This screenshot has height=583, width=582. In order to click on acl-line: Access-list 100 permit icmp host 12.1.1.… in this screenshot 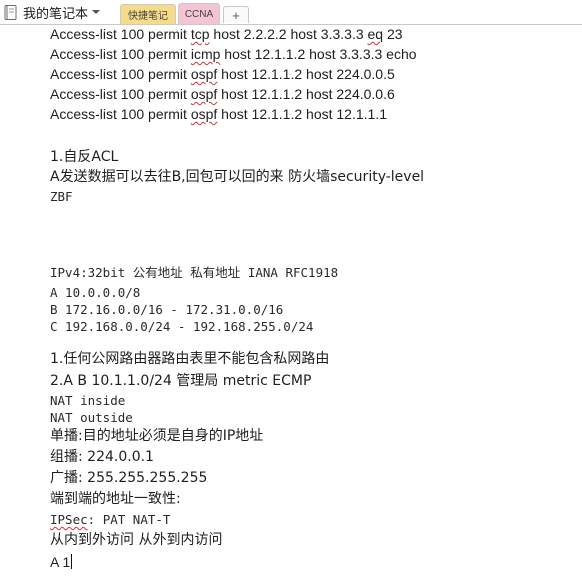, I will do `click(233, 54)`.